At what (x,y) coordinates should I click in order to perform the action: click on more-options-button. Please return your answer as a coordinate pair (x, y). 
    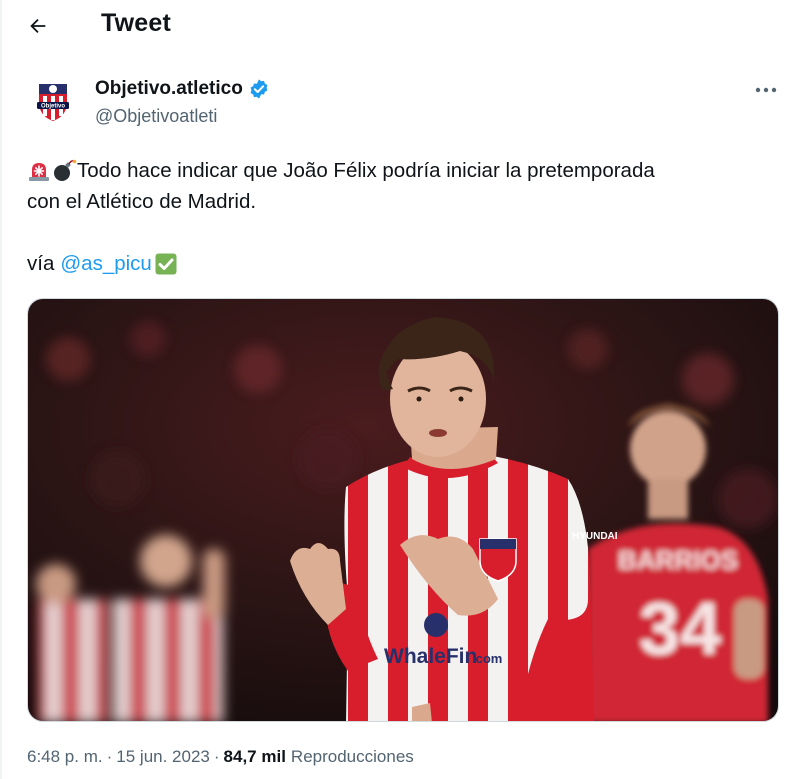
    Looking at the image, I should click on (766, 90).